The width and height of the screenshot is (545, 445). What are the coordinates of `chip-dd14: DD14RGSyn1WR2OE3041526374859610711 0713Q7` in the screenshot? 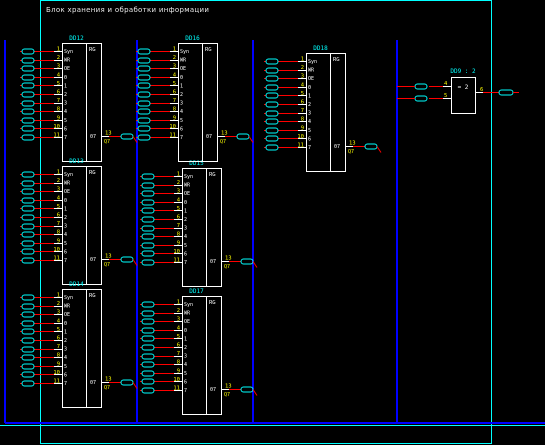 It's located at (79, 344).